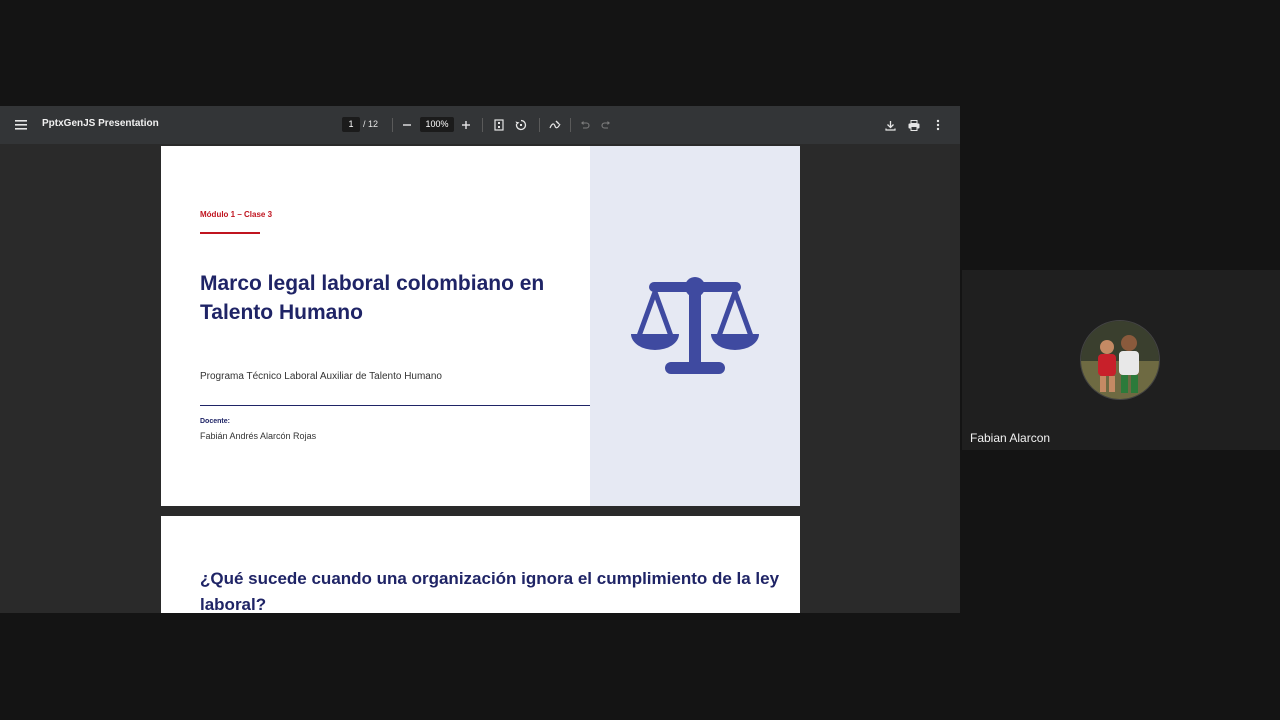 Image resolution: width=1280 pixels, height=720 pixels. Describe the element at coordinates (938, 125) in the screenshot. I see `more-vertical-icon` at that location.